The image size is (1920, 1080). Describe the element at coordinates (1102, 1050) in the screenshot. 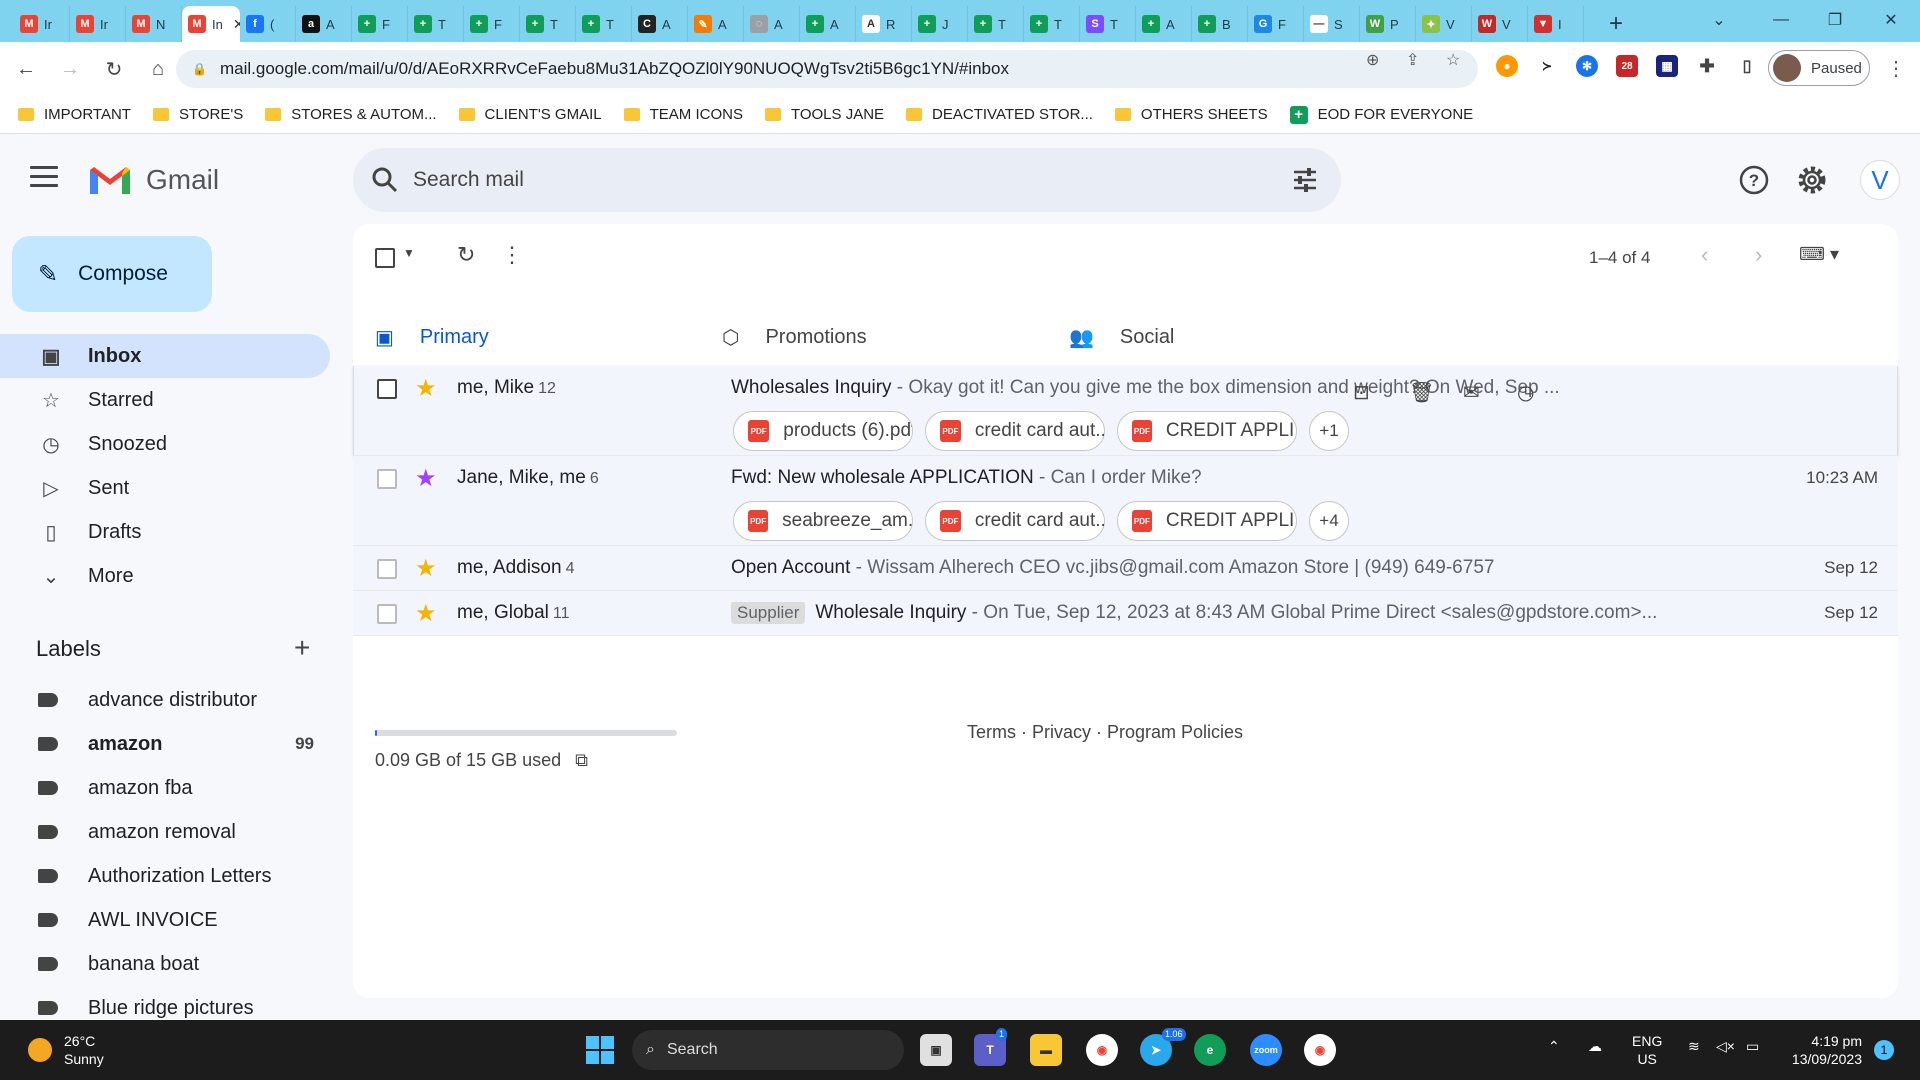

I see `chrome-icon: ◉` at that location.